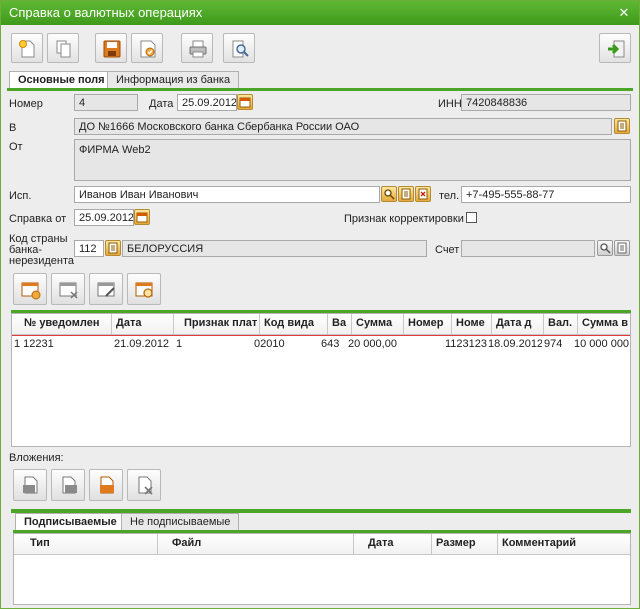 The width and height of the screenshot is (640, 609). Describe the element at coordinates (428, 324) in the screenshot. I see `column-header: Номер` at that location.